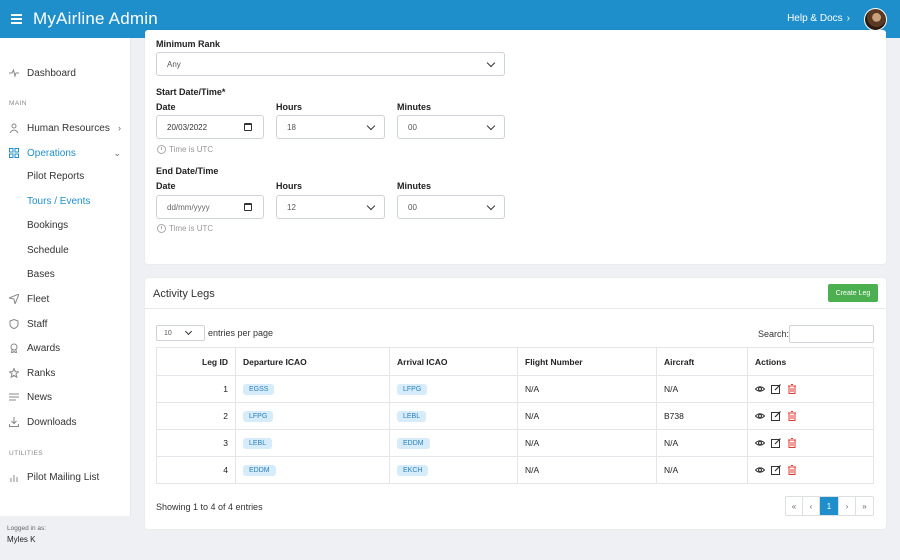 The image size is (900, 560). Describe the element at coordinates (815, 18) in the screenshot. I see `help-docs-label: Help & Docs` at that location.